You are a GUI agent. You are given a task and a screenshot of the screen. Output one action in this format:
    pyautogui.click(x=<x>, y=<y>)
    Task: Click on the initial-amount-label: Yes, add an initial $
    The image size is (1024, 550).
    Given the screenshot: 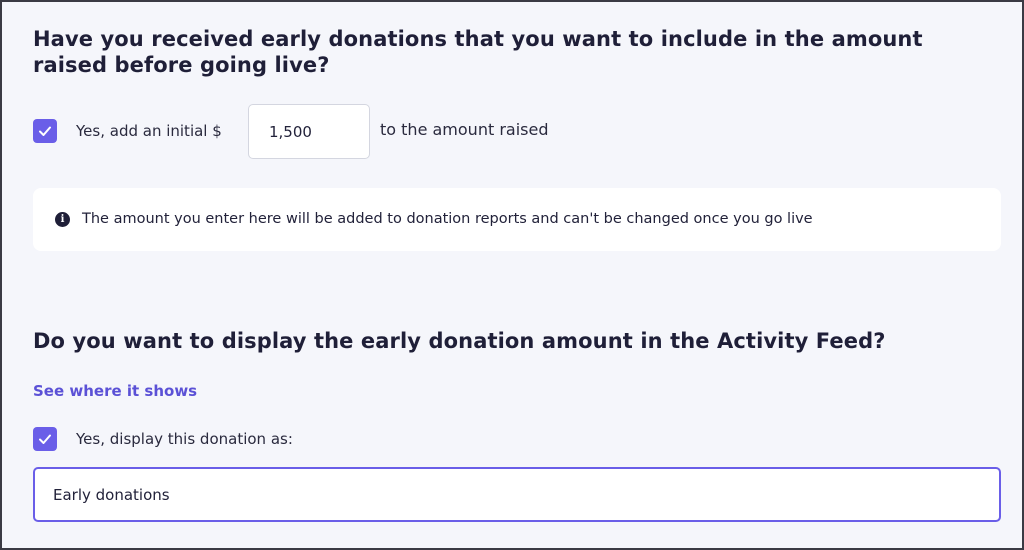 What is the action you would take?
    pyautogui.click(x=149, y=131)
    